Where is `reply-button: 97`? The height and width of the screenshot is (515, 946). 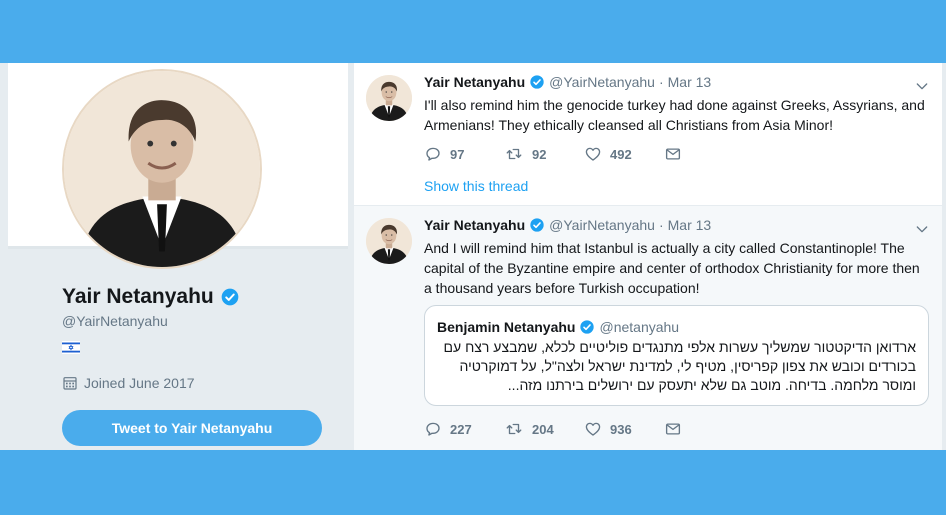
reply-button: 97 is located at coordinates (464, 154).